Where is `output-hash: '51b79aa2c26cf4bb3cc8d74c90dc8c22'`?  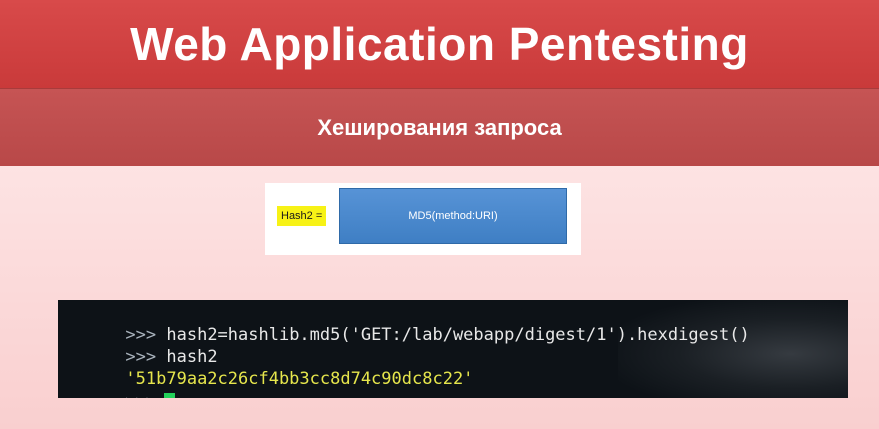
output-hash: '51b79aa2c26cf4bb3cc8d74c90dc8c22' is located at coordinates (299, 379).